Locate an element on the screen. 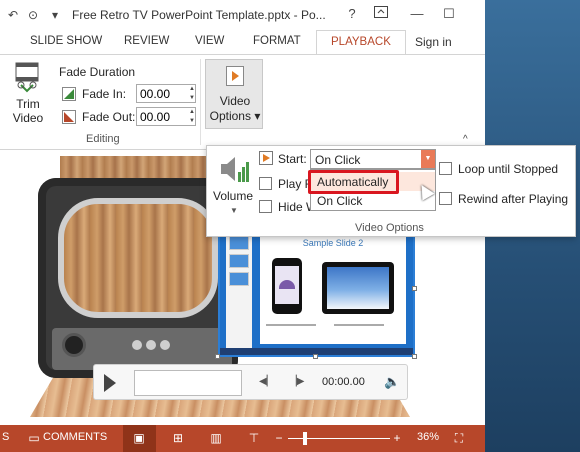 This screenshot has width=580, height=452. slide-show-icon: ⊤ is located at coordinates (254, 438).